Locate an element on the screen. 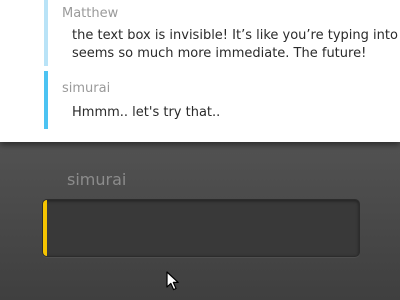  composer-username: simurai is located at coordinates (97, 179).